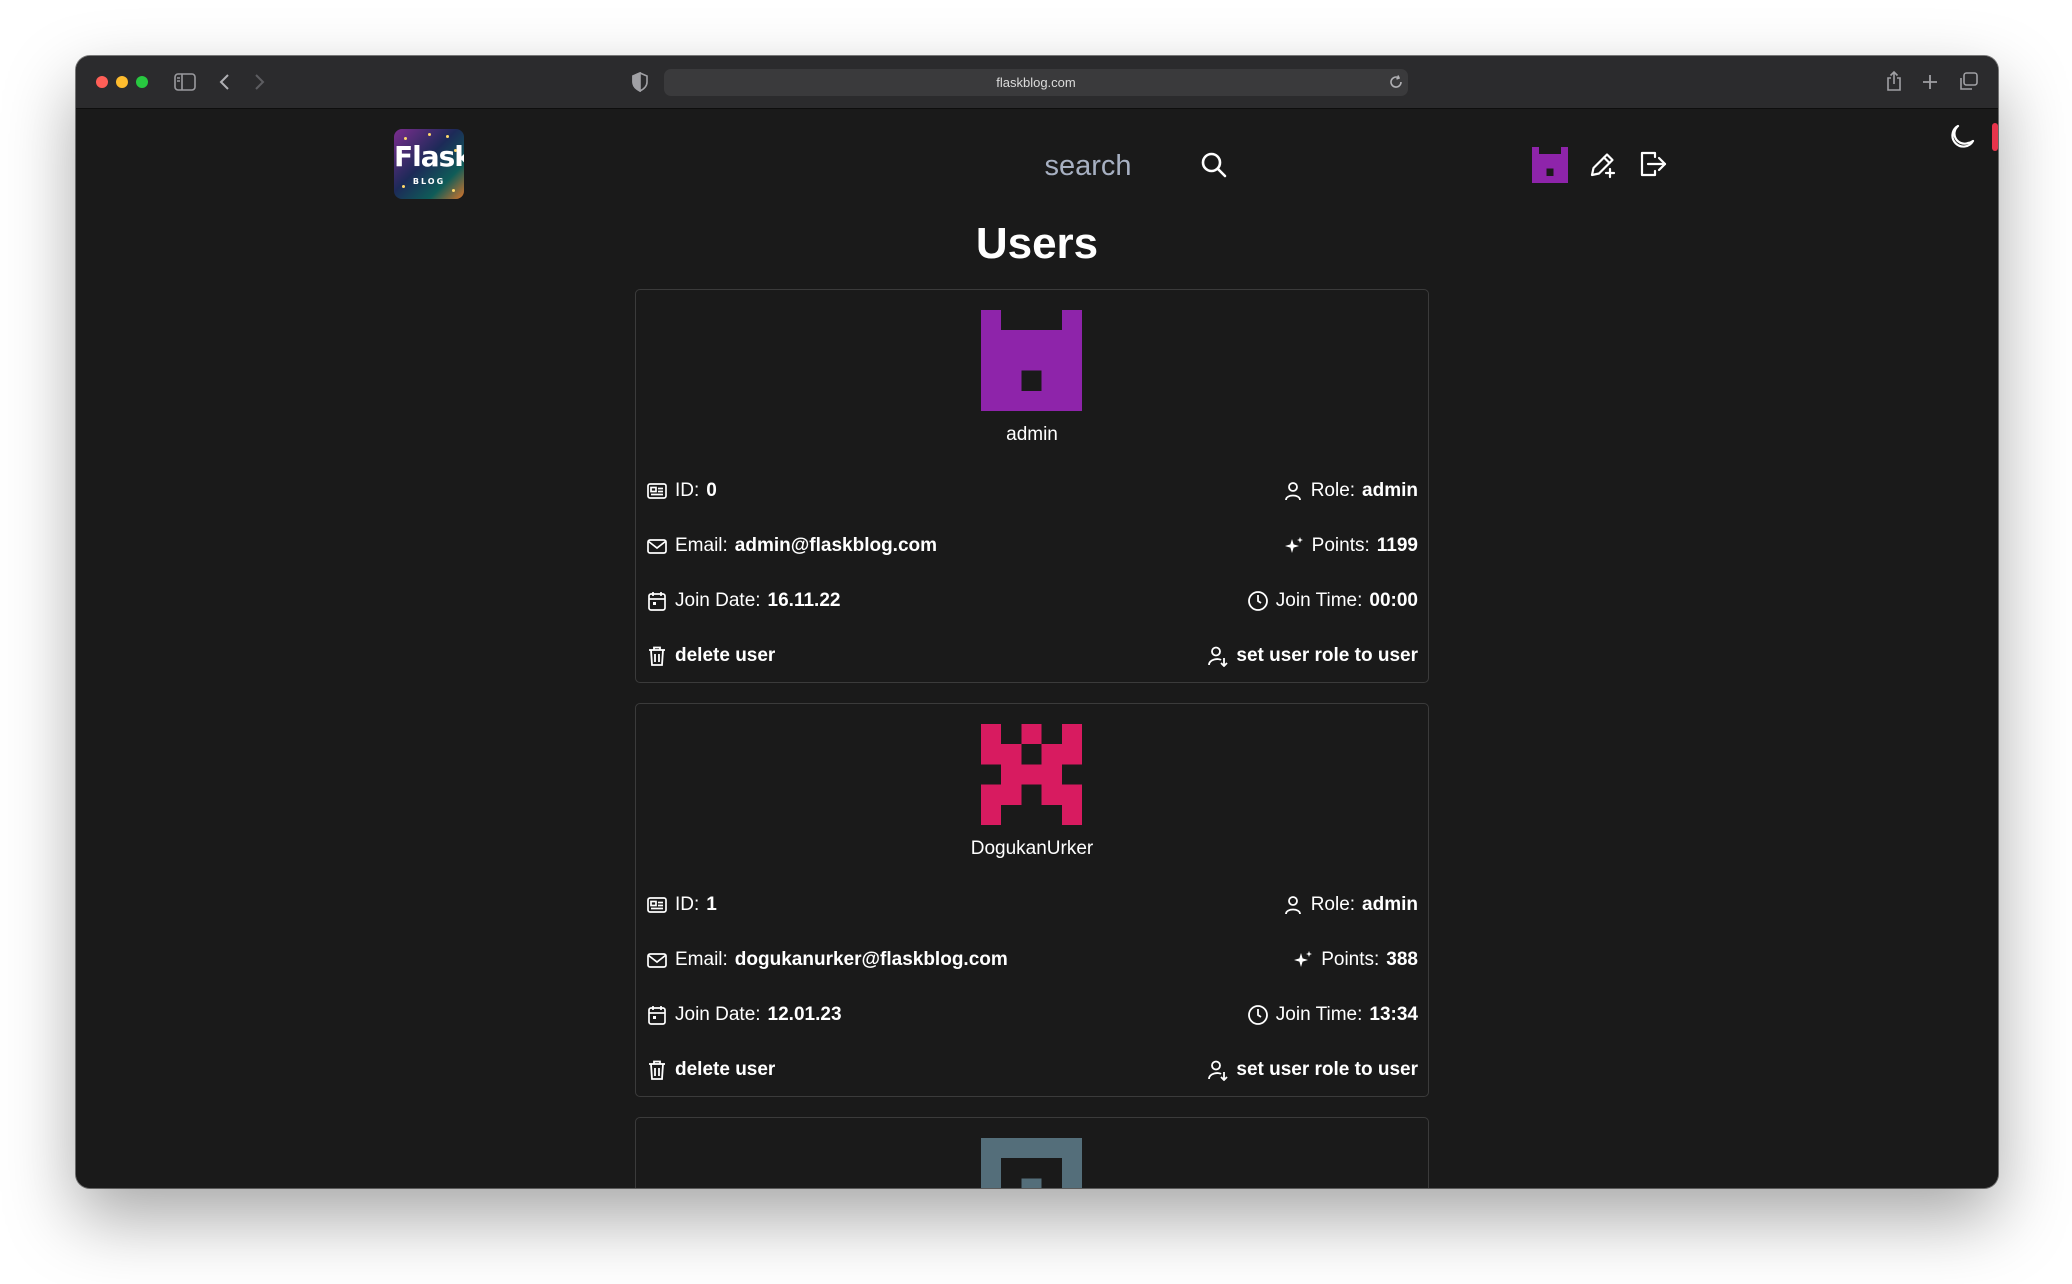 The image size is (2072, 1284). I want to click on user-join-date: Join Date: 16.11.22, so click(743, 601).